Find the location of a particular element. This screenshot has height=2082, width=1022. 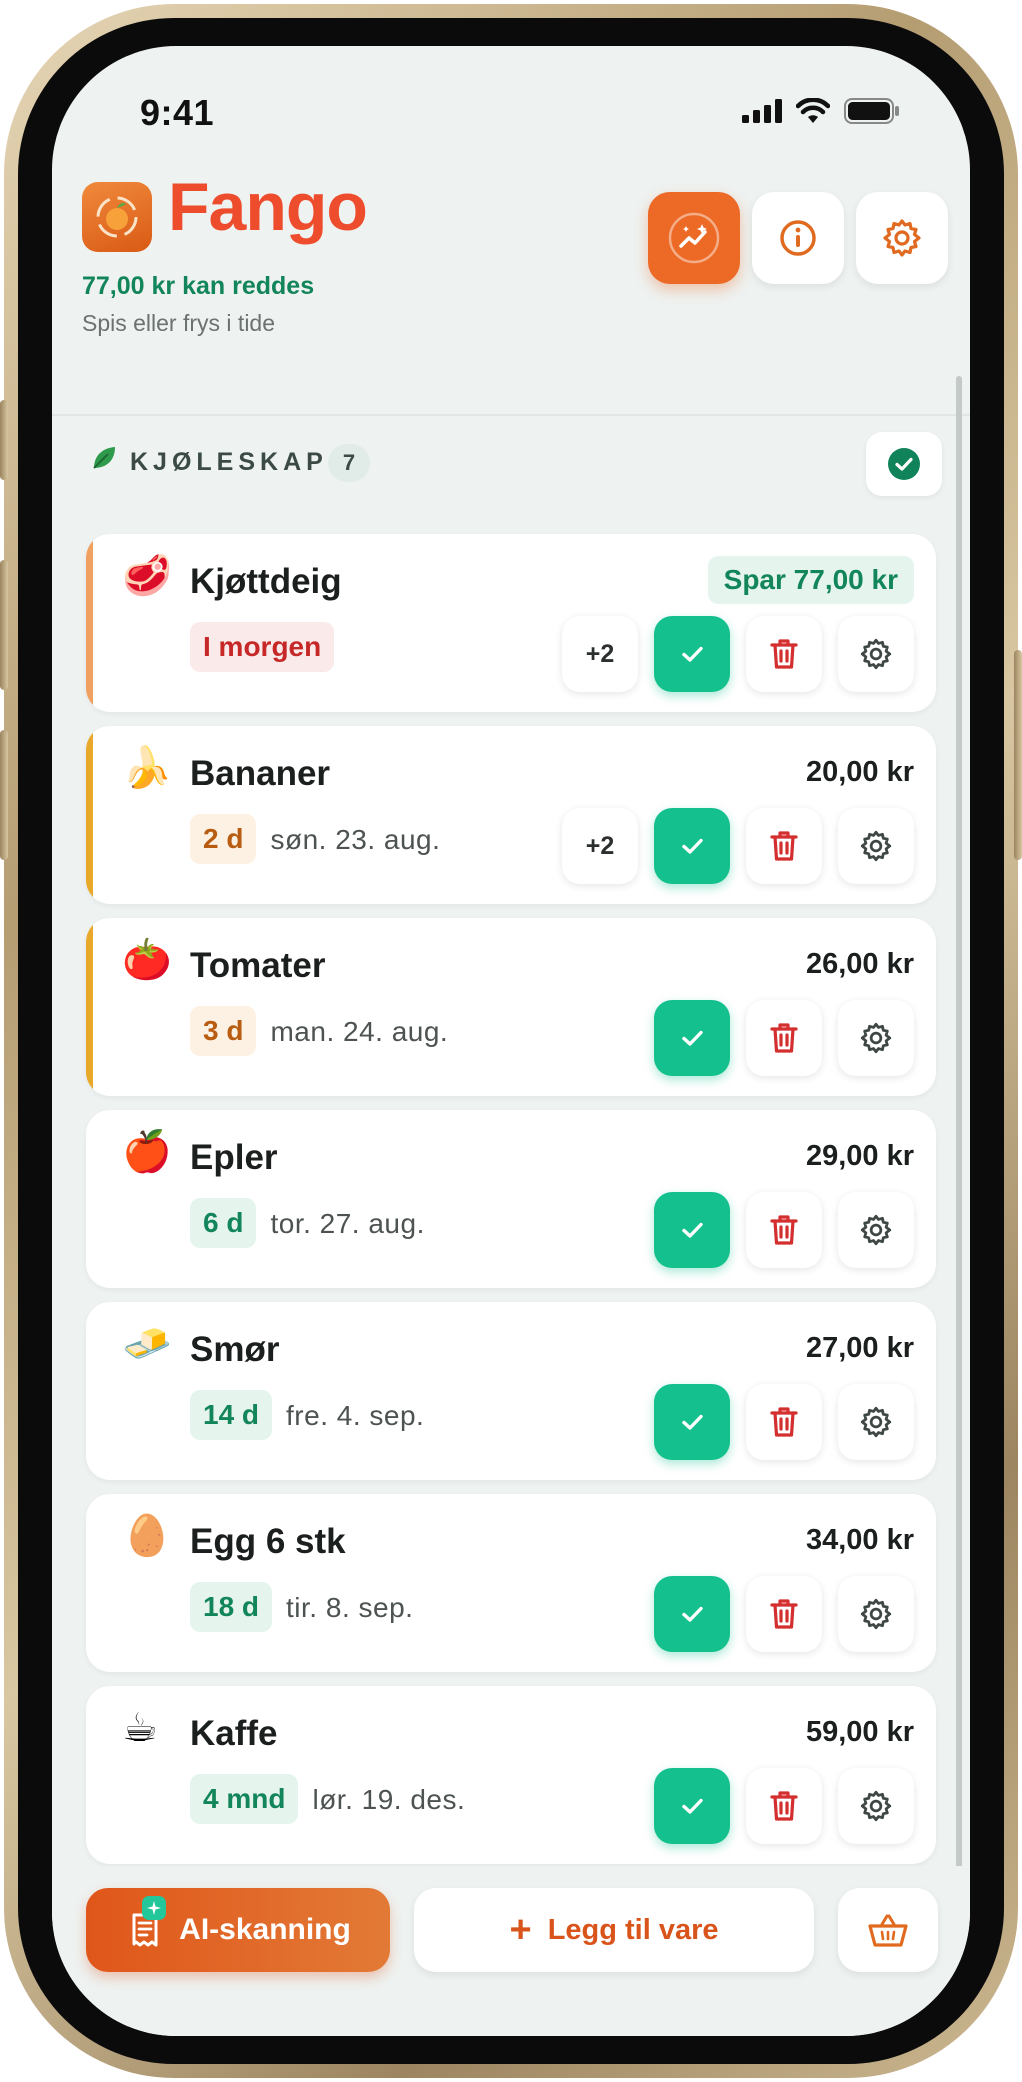

urgency-accent-bar is located at coordinates (89, 623).